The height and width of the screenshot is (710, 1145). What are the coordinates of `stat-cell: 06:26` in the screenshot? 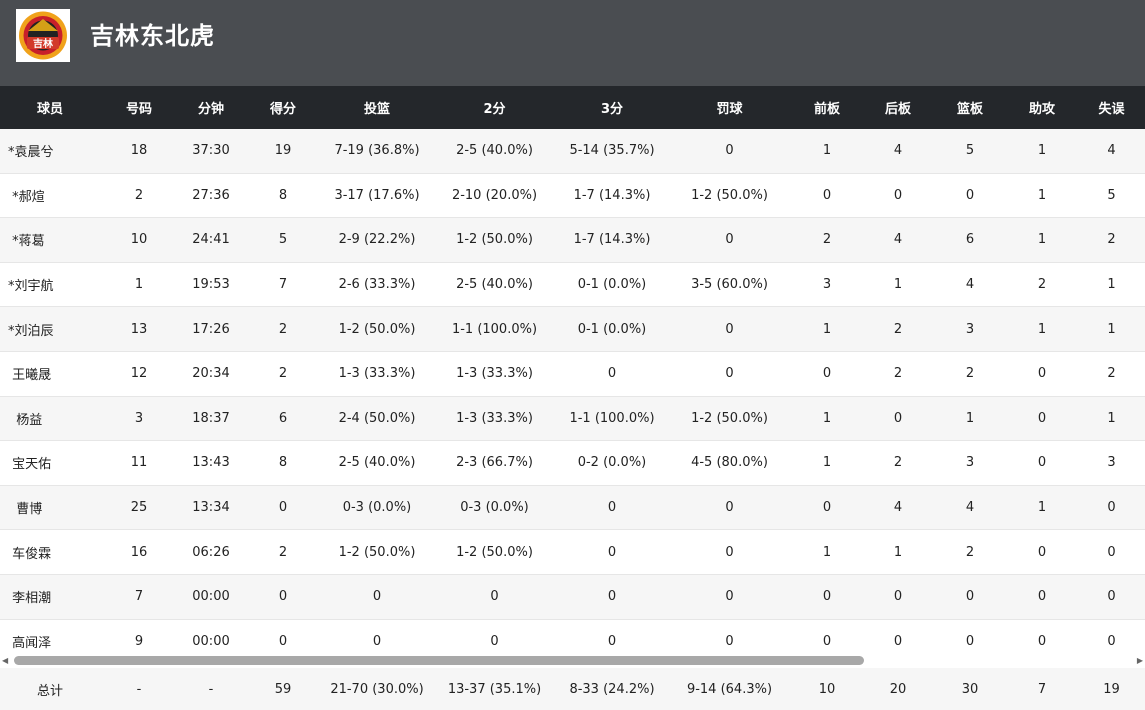 It's located at (211, 552).